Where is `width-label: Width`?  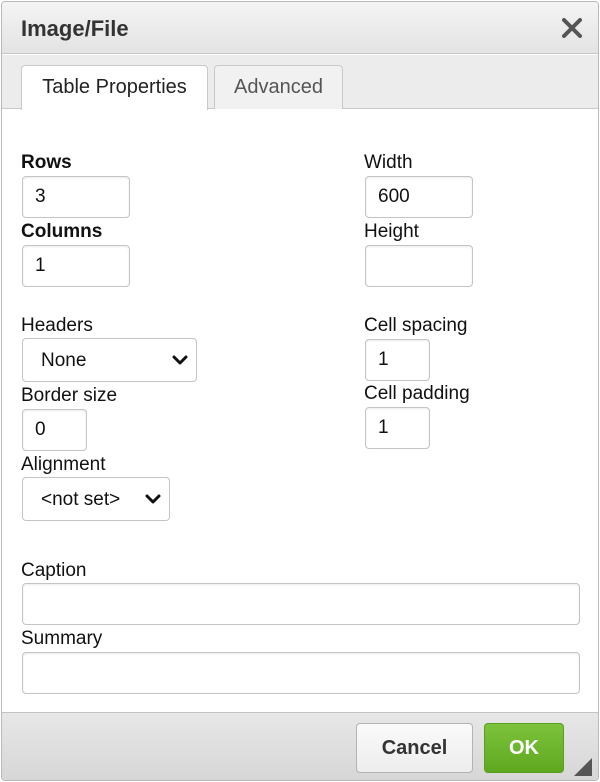 width-label: Width is located at coordinates (388, 162).